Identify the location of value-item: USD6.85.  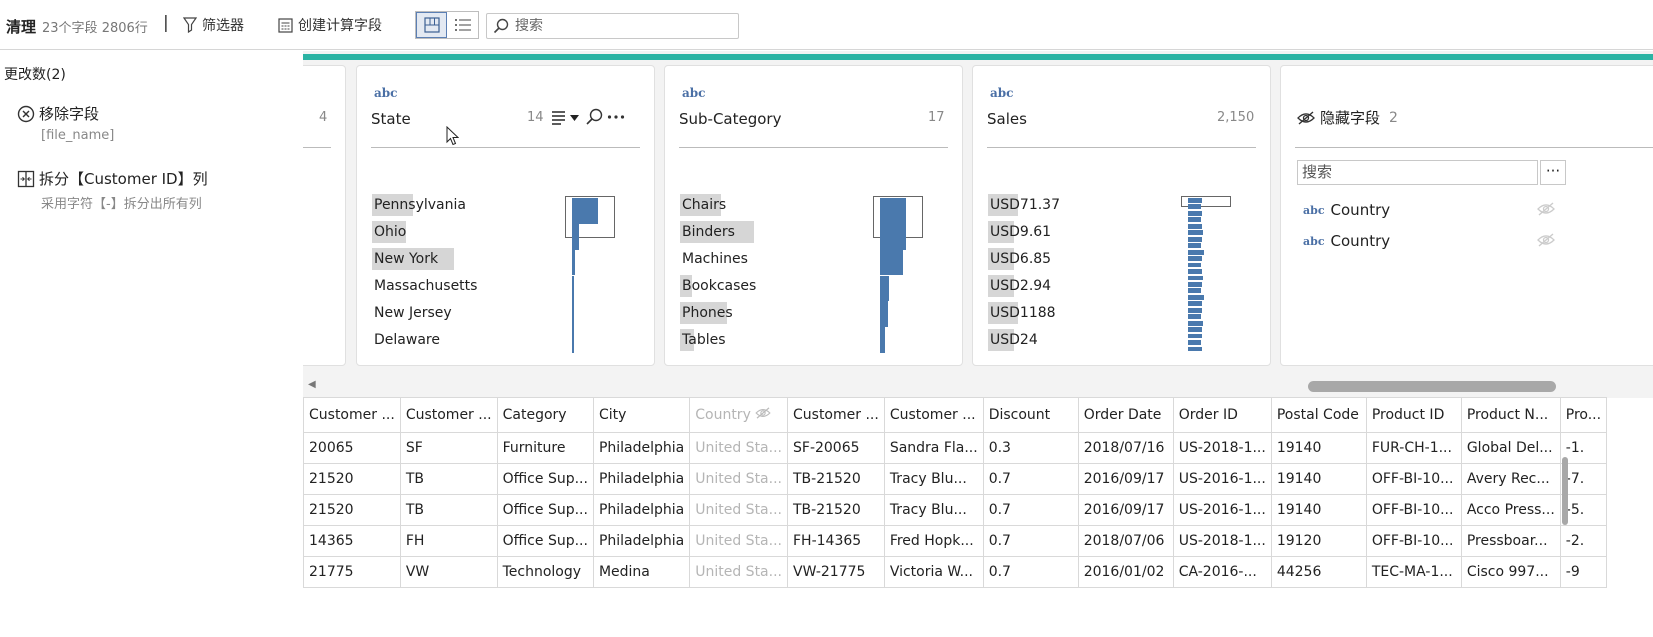
(1019, 260).